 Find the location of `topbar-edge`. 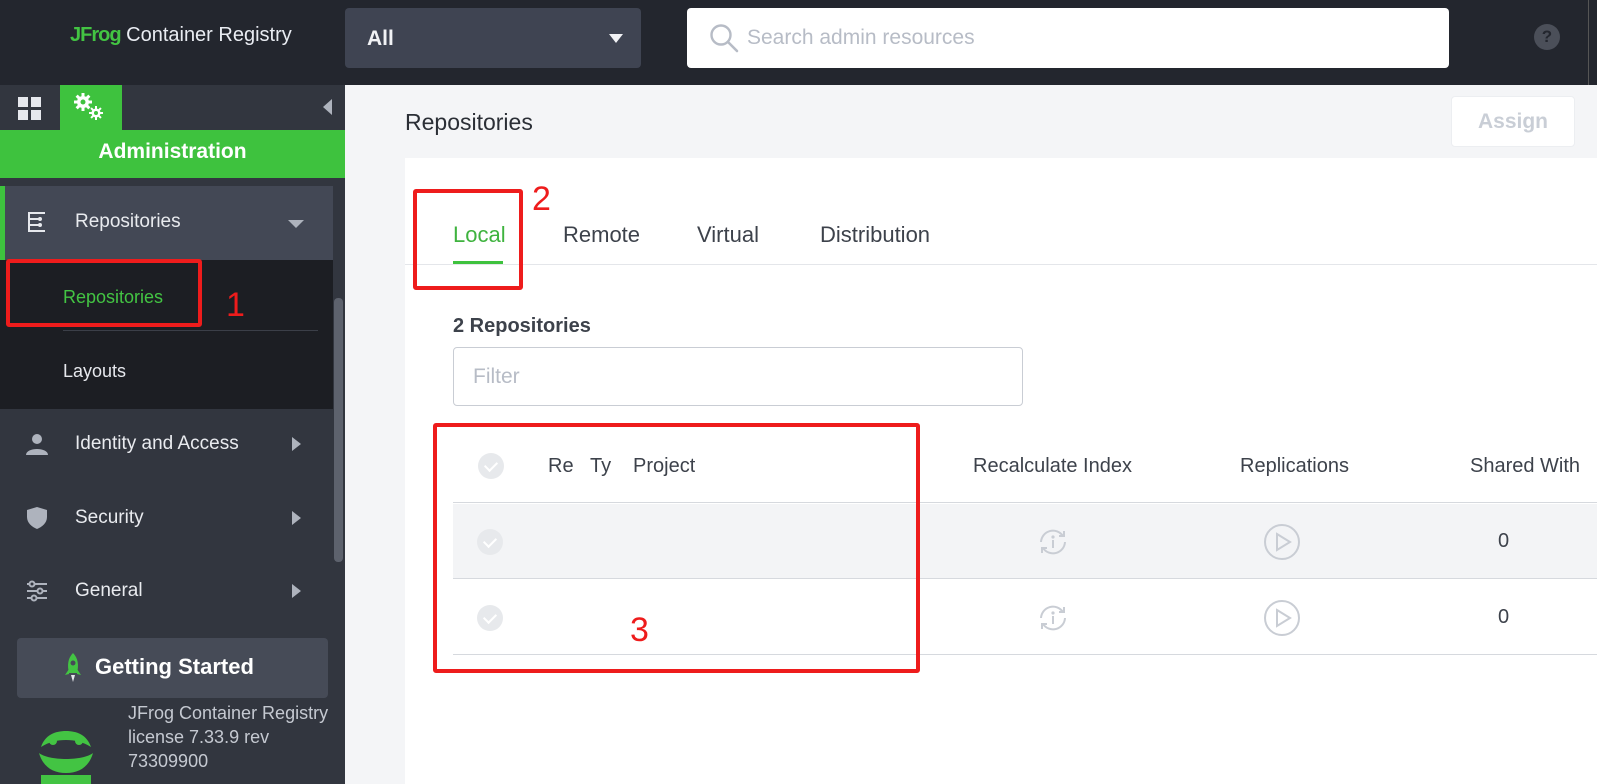

topbar-edge is located at coordinates (1592, 42).